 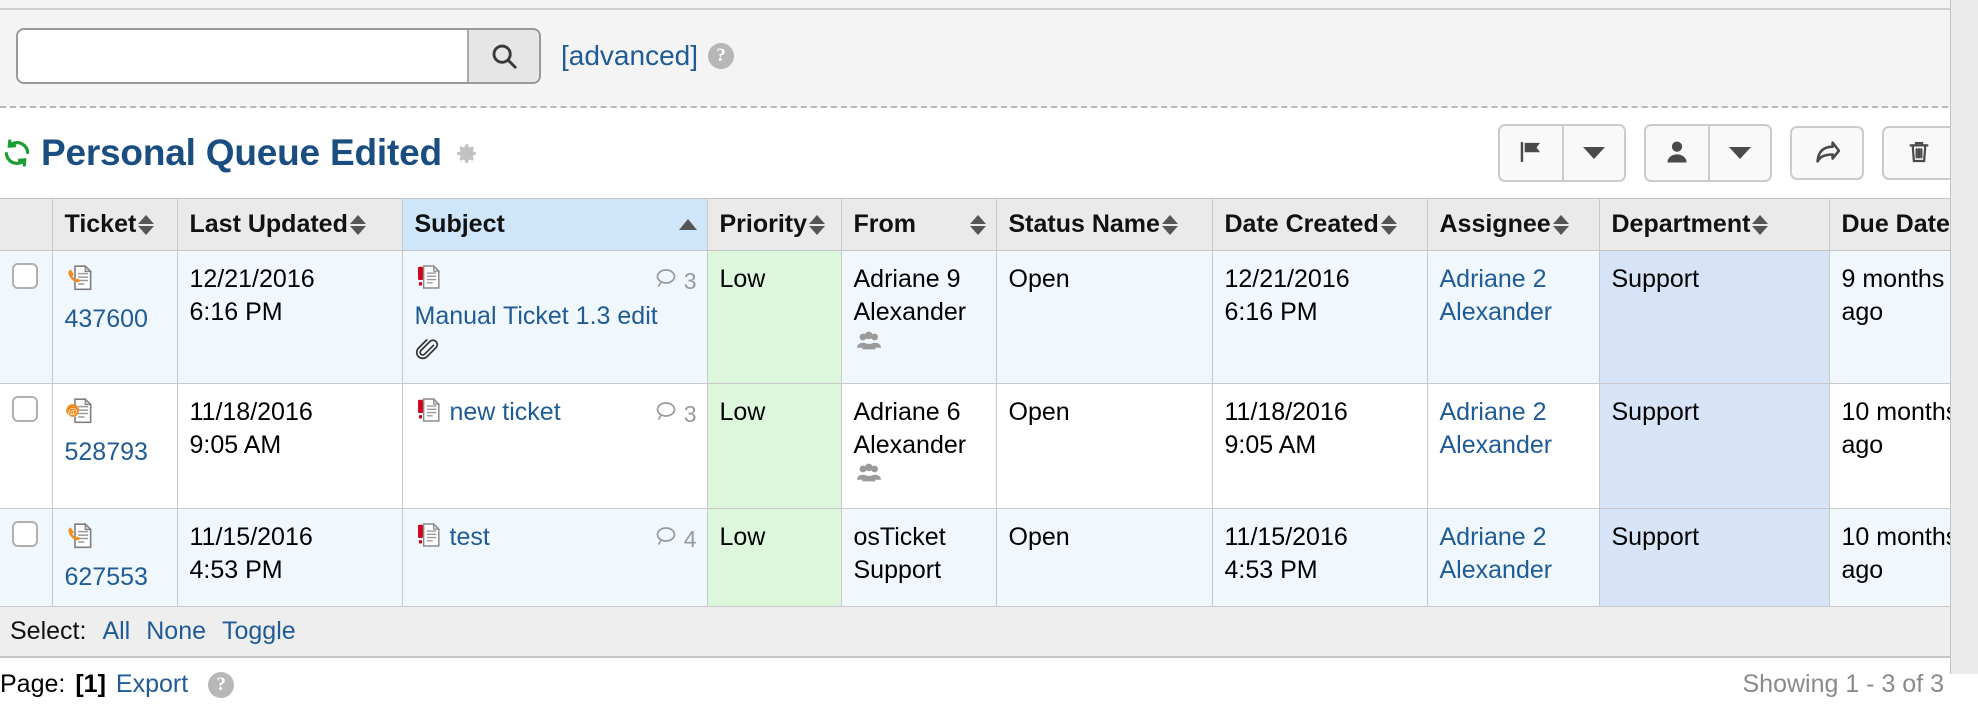 I want to click on gear-icon, so click(x=466, y=153).